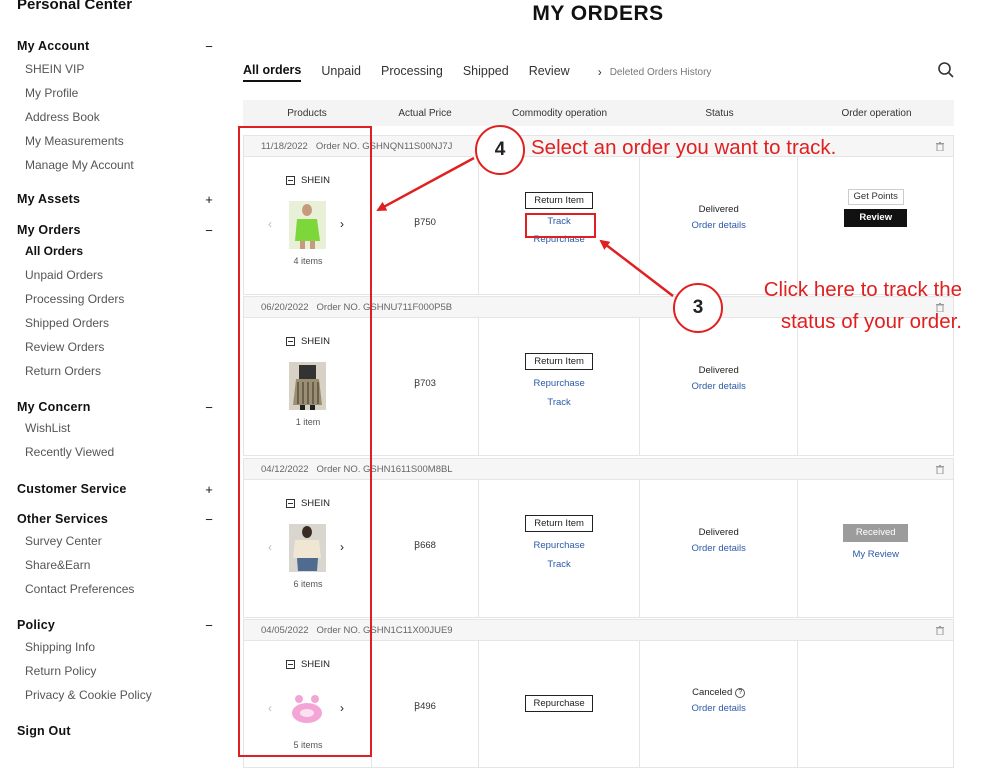 This screenshot has width=1000, height=776. Describe the element at coordinates (341, 72) in the screenshot. I see `tab-unpaid: Unpaid` at that location.